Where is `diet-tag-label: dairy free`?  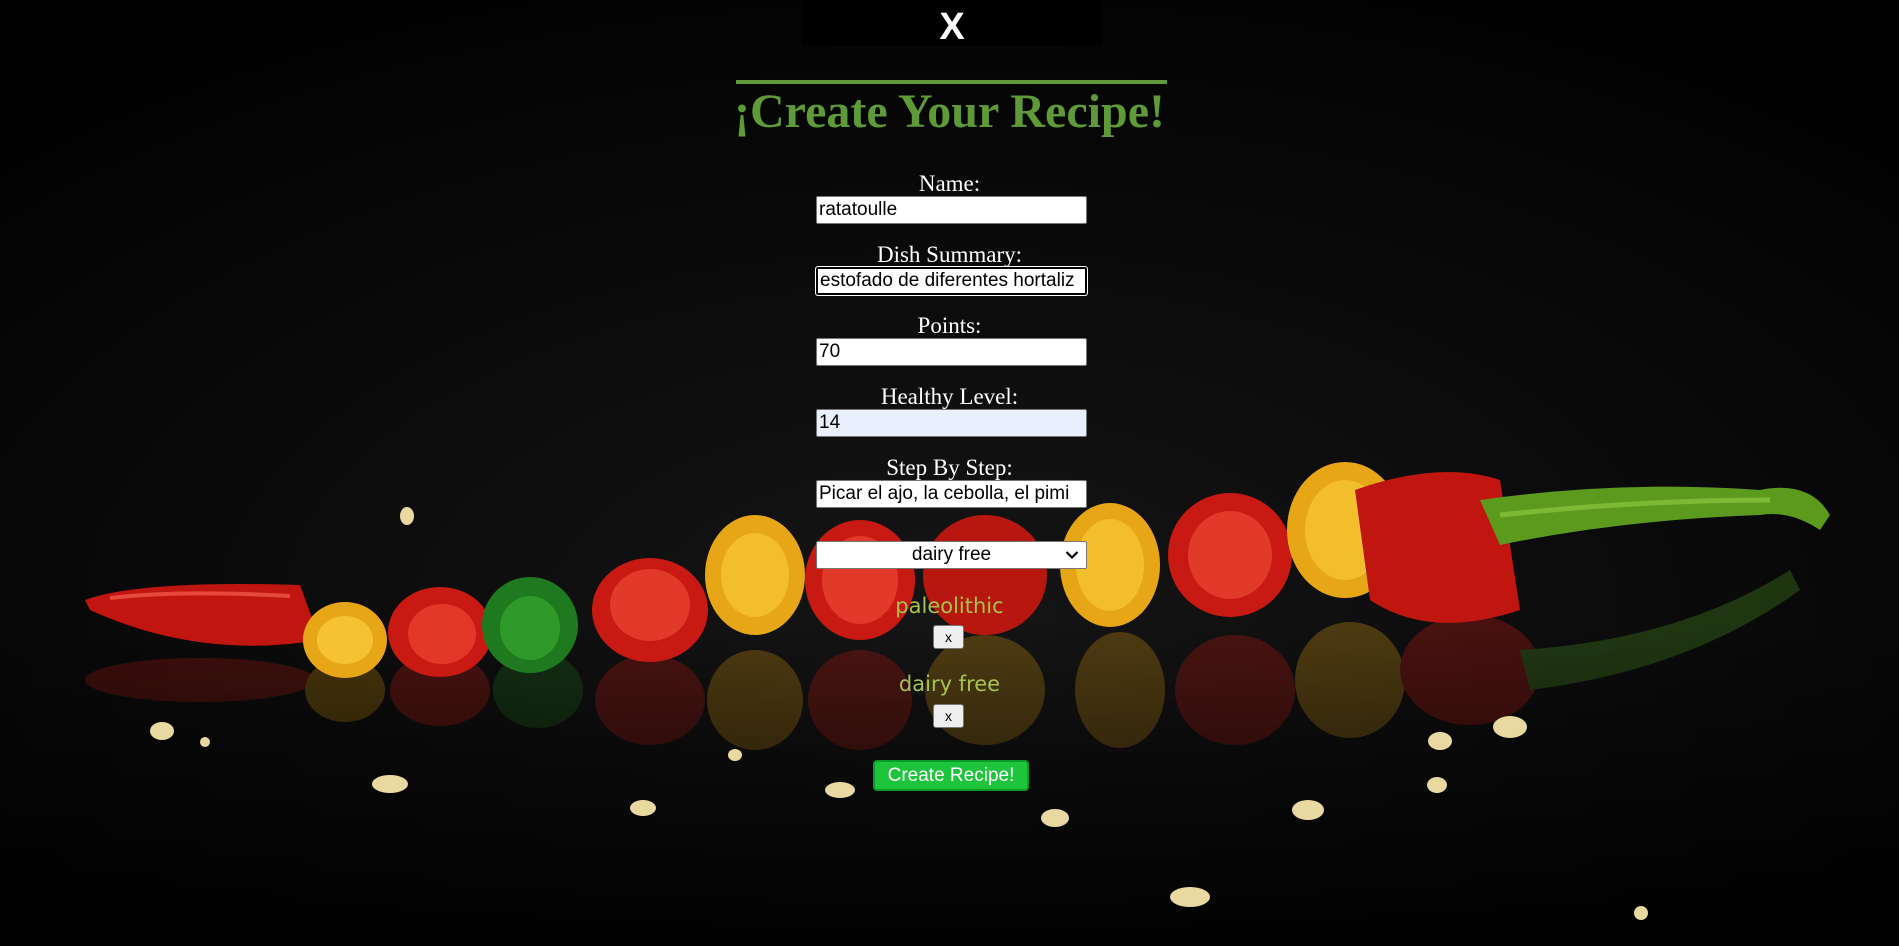 diet-tag-label: dairy free is located at coordinates (949, 684).